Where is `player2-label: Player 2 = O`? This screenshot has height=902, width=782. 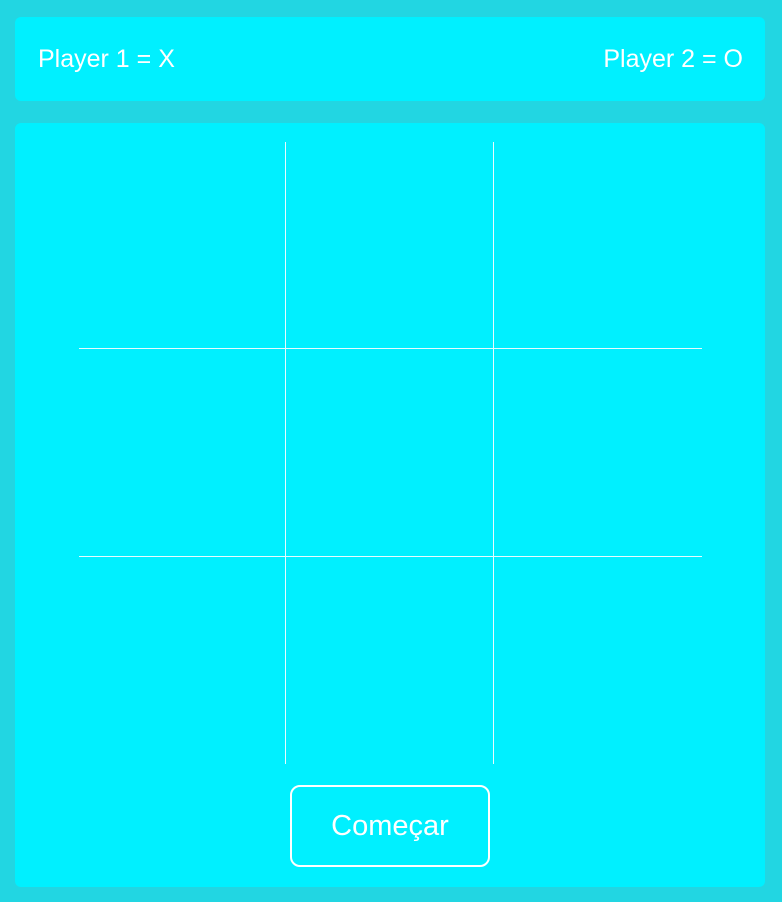
player2-label: Player 2 = O is located at coordinates (673, 58).